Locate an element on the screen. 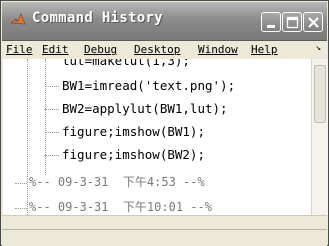 The image size is (329, 246). history-command: BW1=imread('text.png'); is located at coordinates (148, 85).